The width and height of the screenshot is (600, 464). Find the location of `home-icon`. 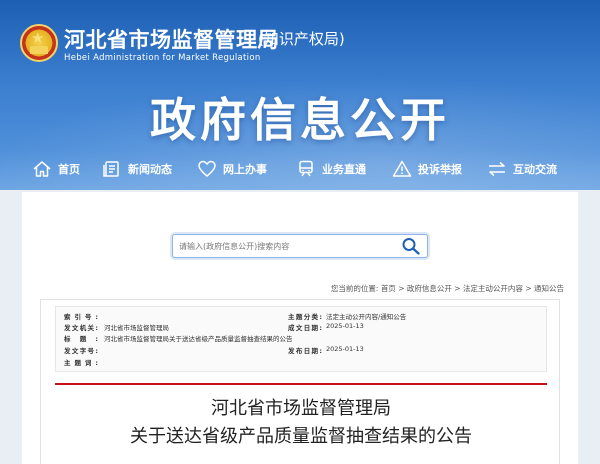

home-icon is located at coordinates (42, 169).